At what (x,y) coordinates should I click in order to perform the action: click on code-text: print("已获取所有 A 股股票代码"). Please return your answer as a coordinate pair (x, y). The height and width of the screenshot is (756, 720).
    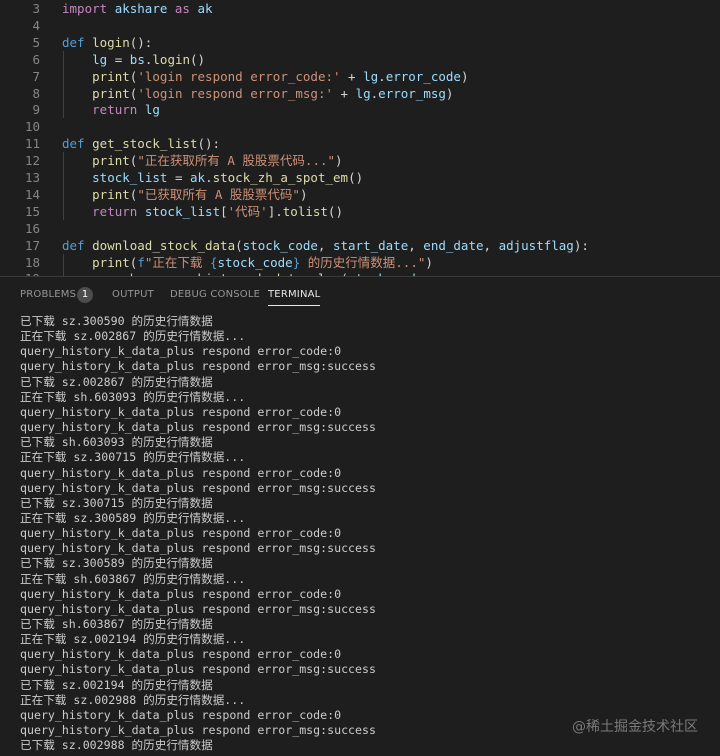
    Looking at the image, I should click on (199, 194).